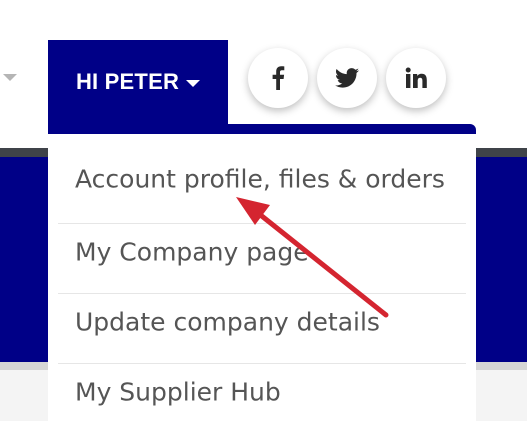 Image resolution: width=527 pixels, height=434 pixels. I want to click on chevron-down-icon, so click(10, 77).